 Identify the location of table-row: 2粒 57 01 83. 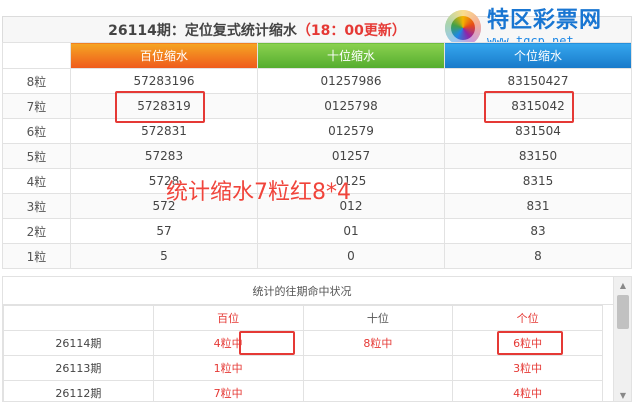
(317, 231).